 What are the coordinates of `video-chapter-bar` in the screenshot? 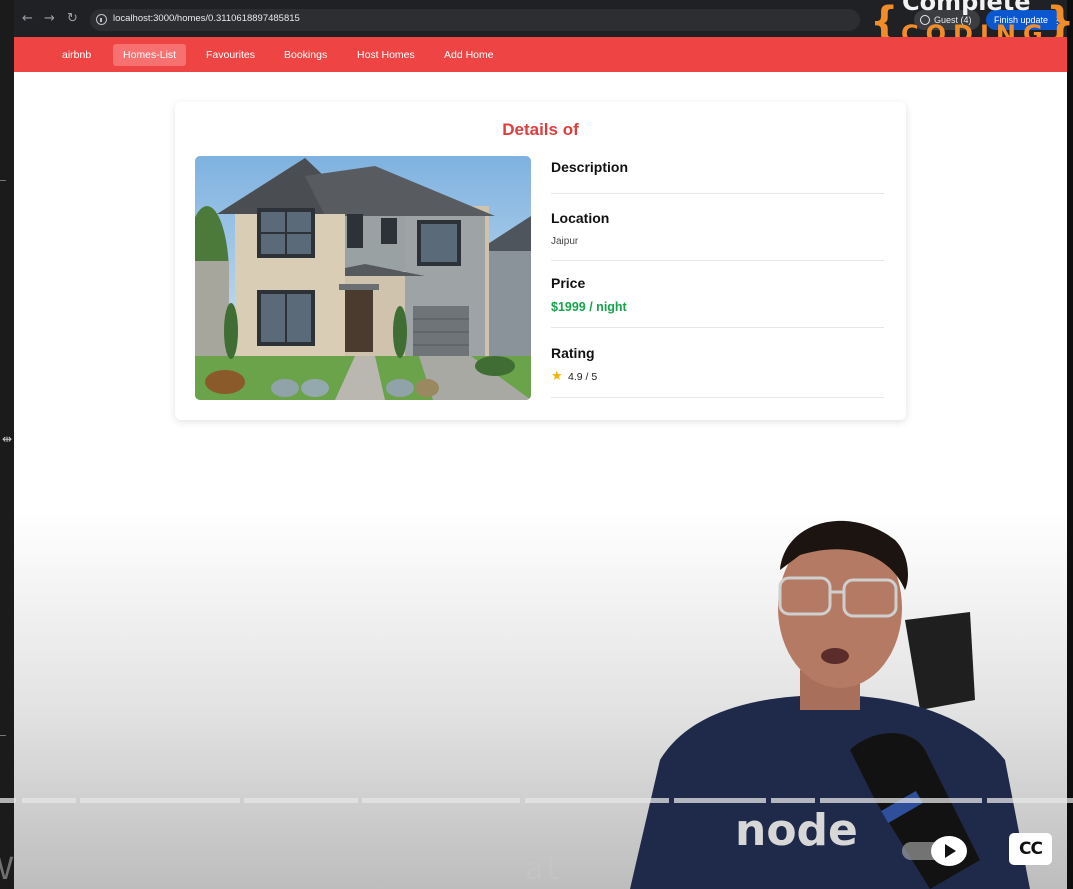 It's located at (536, 800).